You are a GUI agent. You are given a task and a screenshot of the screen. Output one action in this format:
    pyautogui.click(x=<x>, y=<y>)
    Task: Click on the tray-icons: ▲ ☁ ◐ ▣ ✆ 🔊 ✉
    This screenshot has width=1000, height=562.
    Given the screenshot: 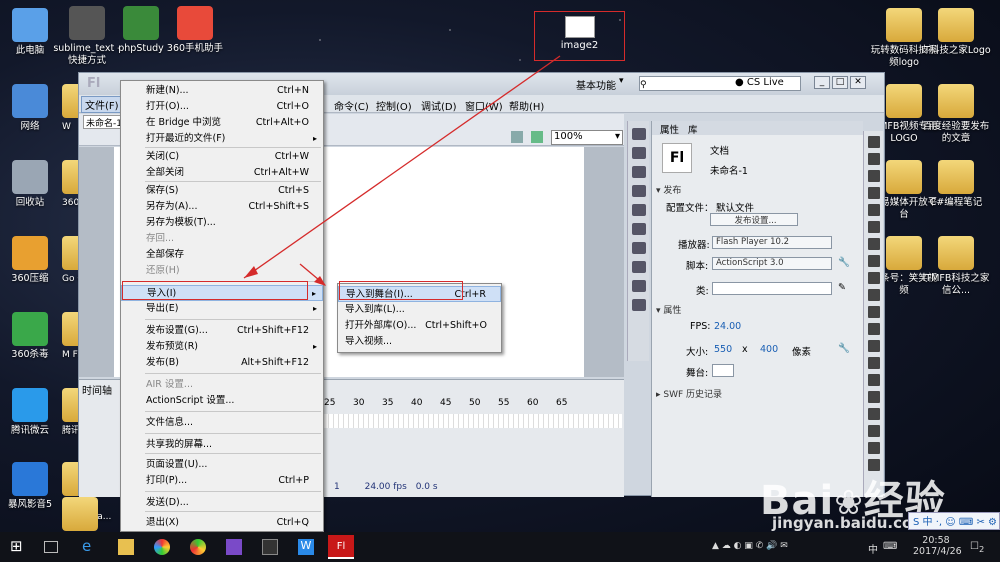 What is the action you would take?
    pyautogui.click(x=750, y=546)
    